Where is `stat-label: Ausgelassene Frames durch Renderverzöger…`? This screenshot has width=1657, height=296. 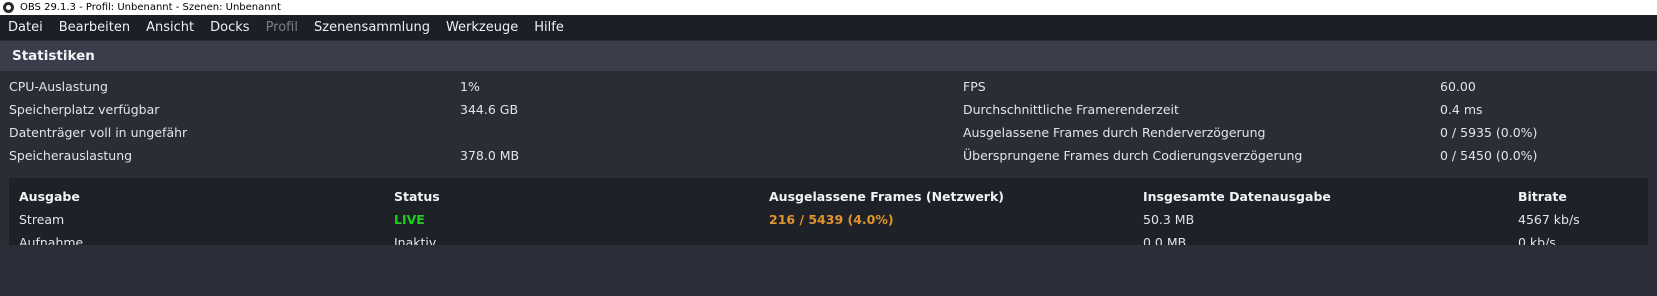
stat-label: Ausgelassene Frames durch Renderverzöger… is located at coordinates (1114, 132).